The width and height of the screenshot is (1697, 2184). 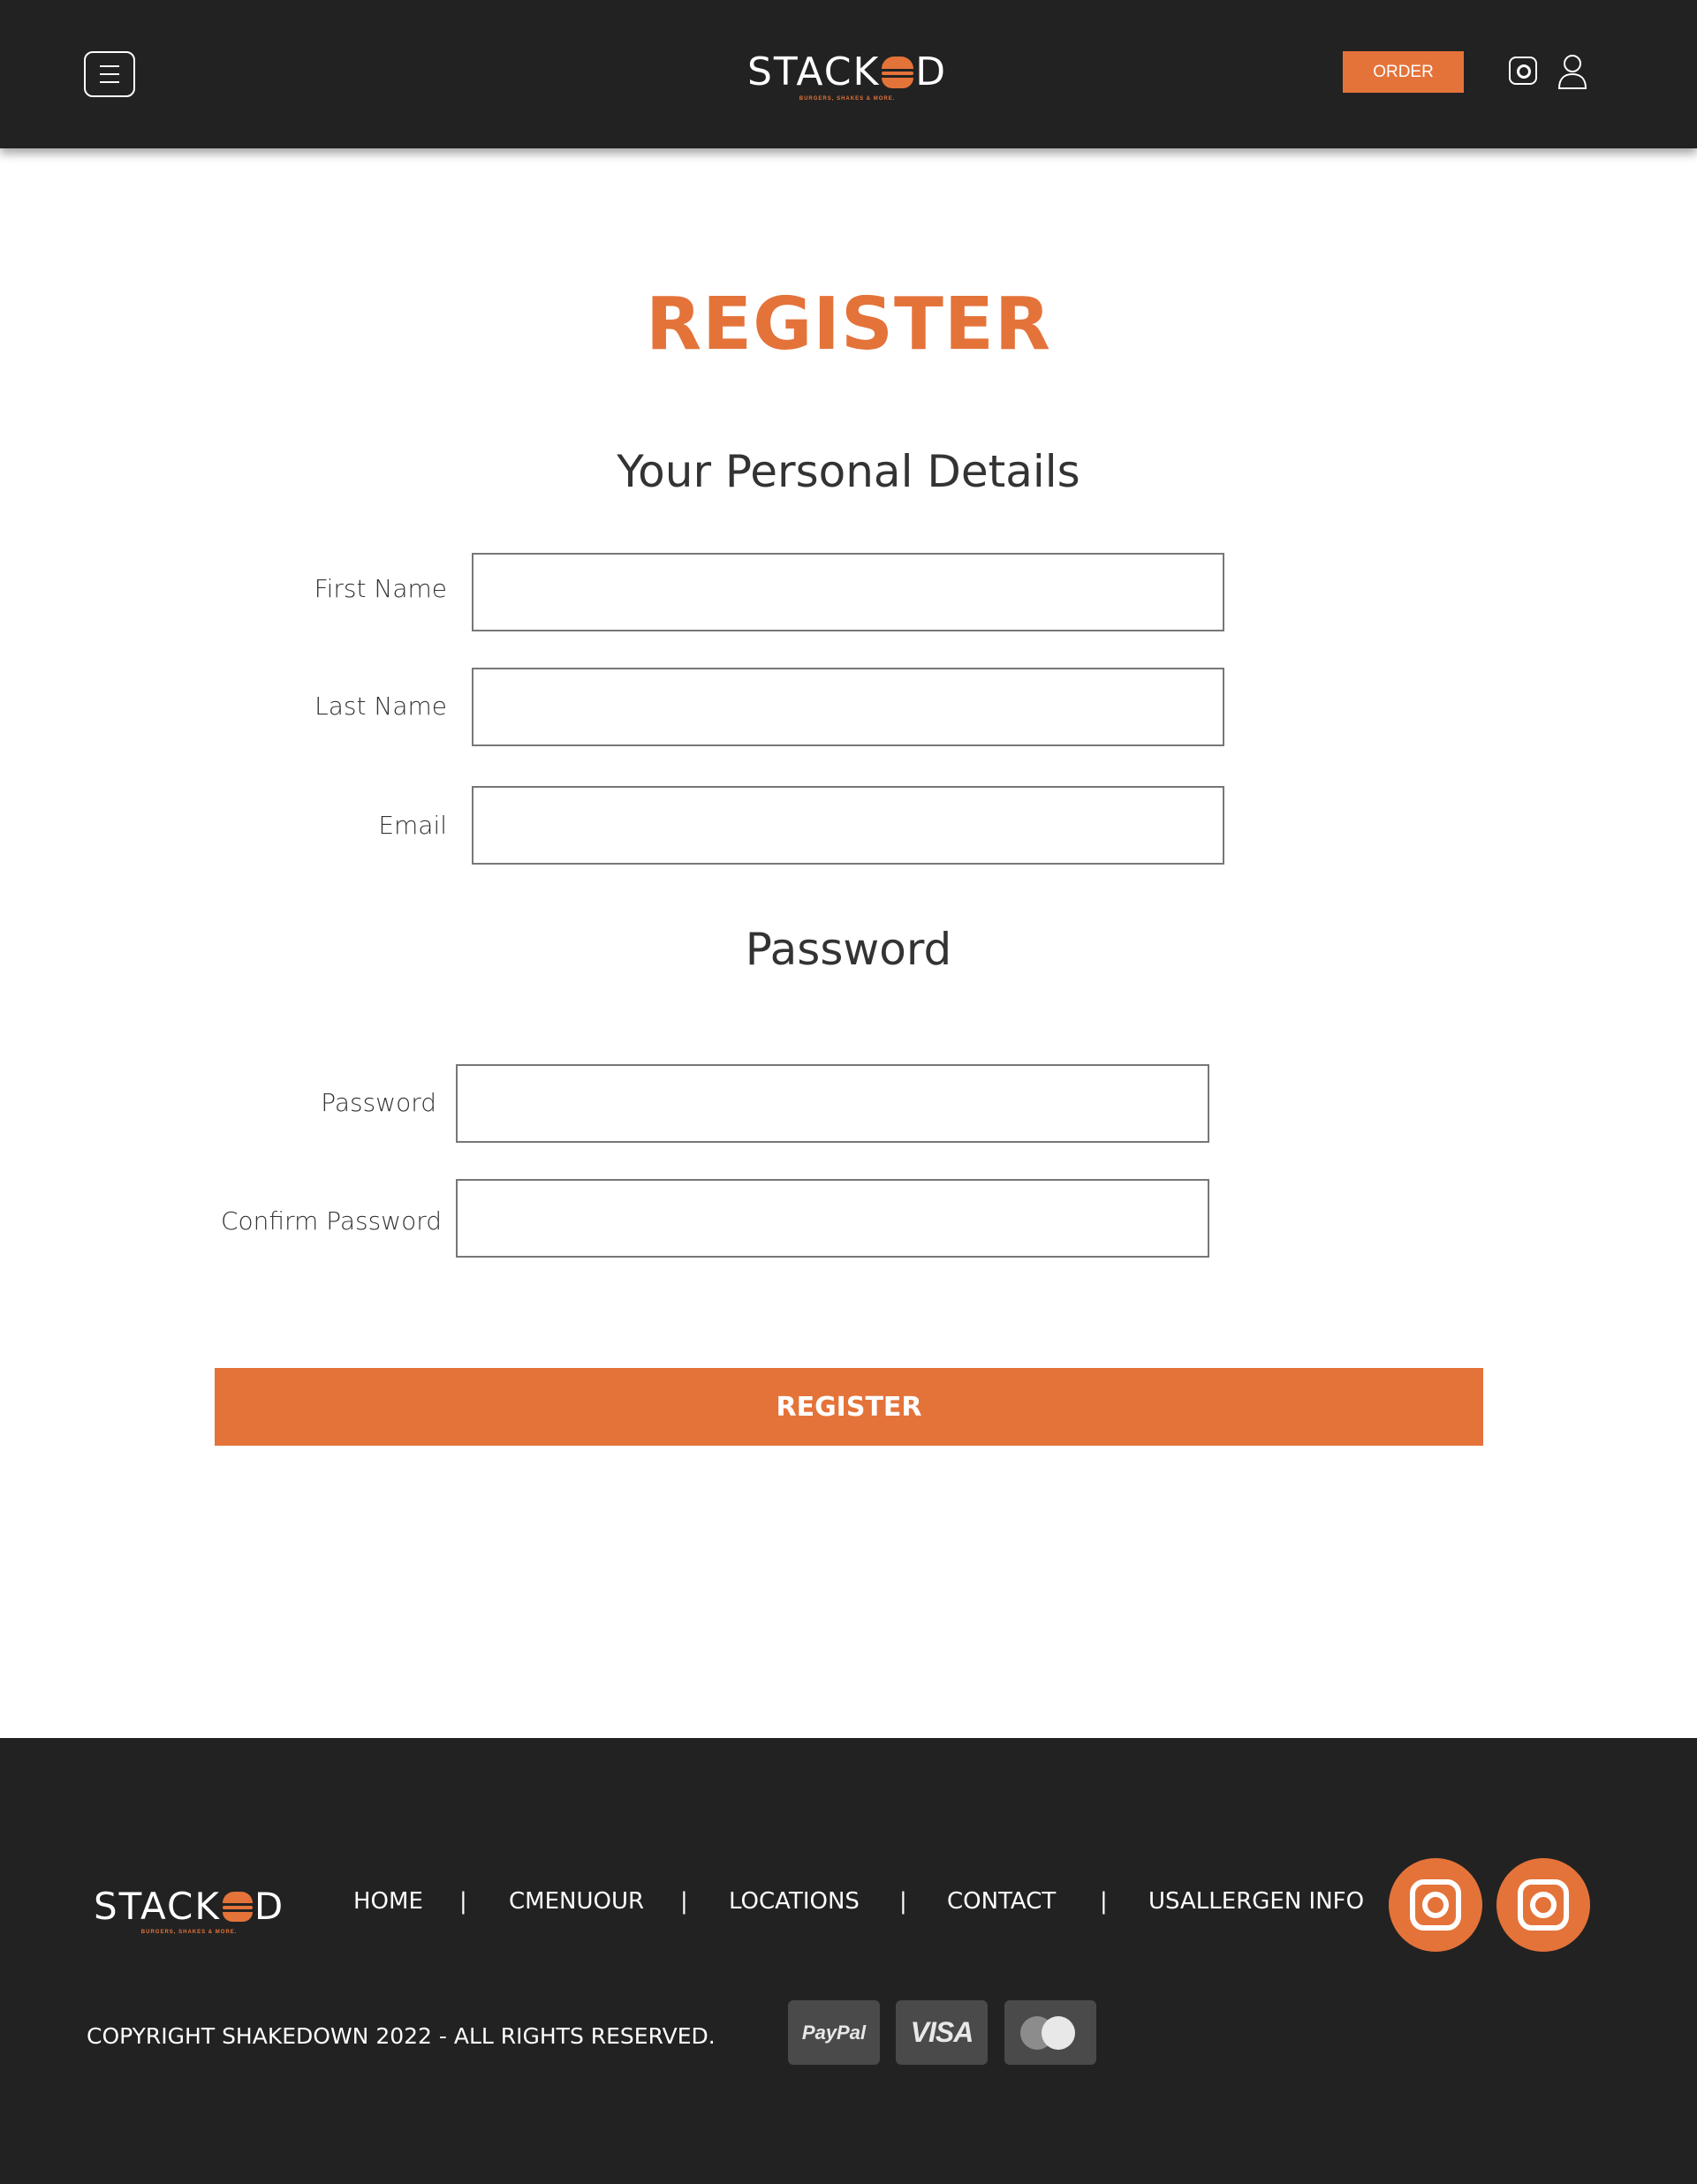 I want to click on last-name-input, so click(x=848, y=707).